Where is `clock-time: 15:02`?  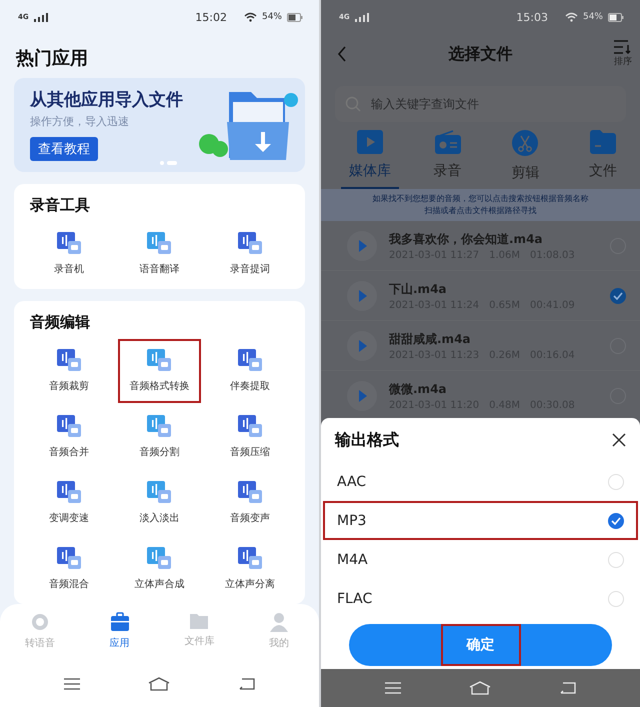 clock-time: 15:02 is located at coordinates (211, 17).